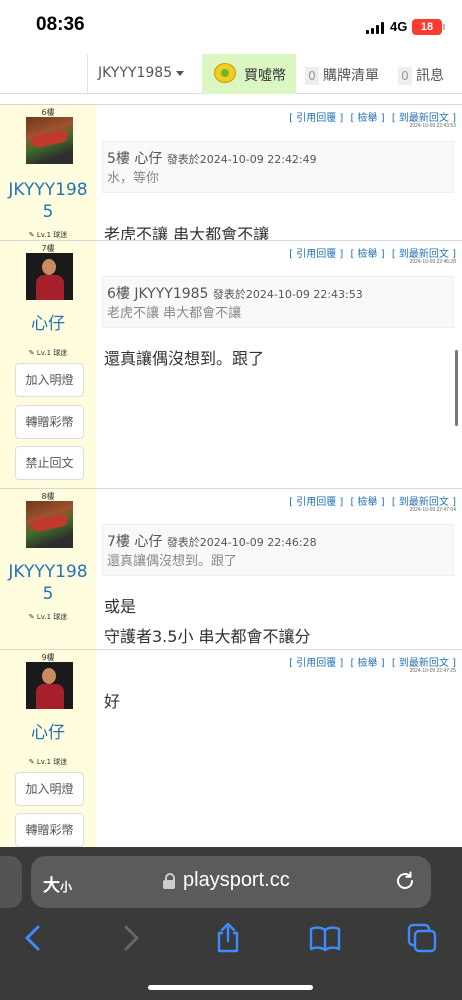 The image size is (462, 1000). I want to click on post-author-panel: 9樓 心仔 ✎ Lv.1 球迷 加入明燈 轉贈彩幣, so click(48, 748).